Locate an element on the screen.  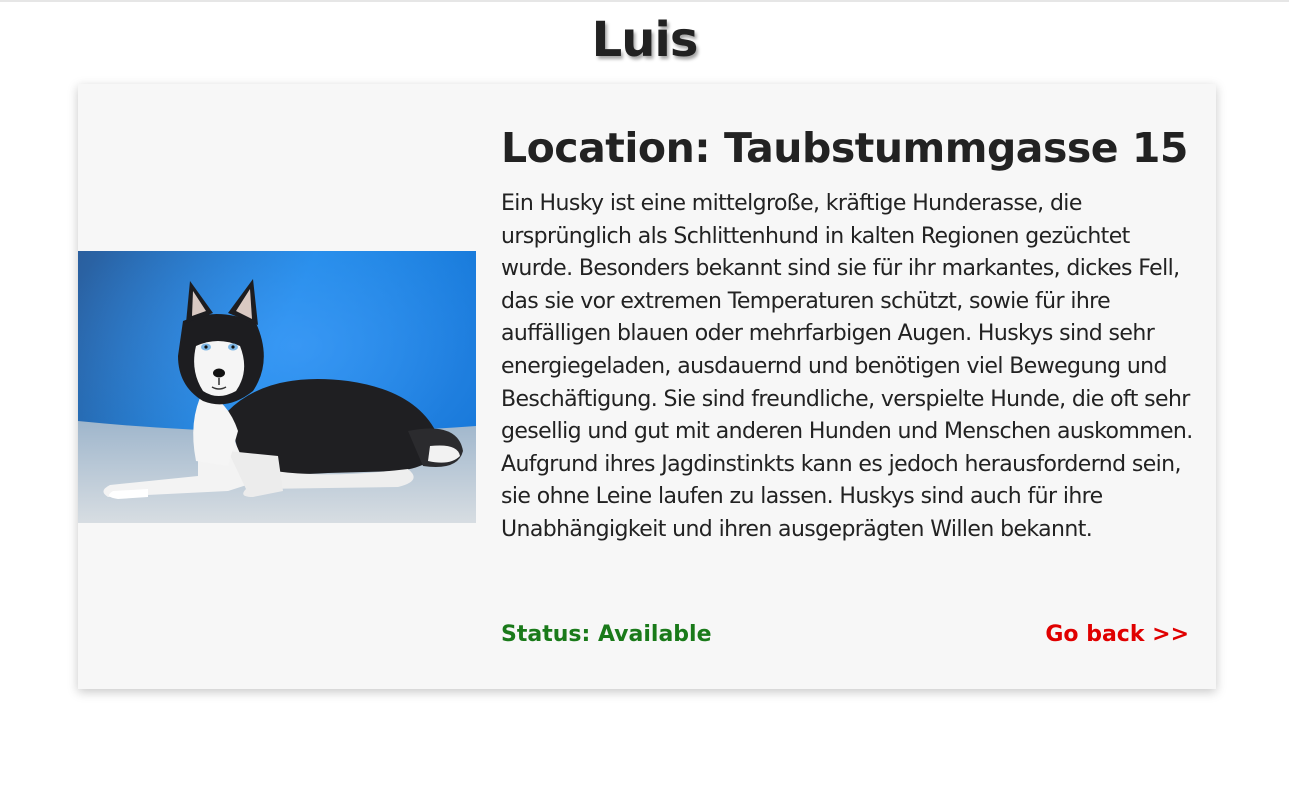
page-title: Luis is located at coordinates (645, 40).